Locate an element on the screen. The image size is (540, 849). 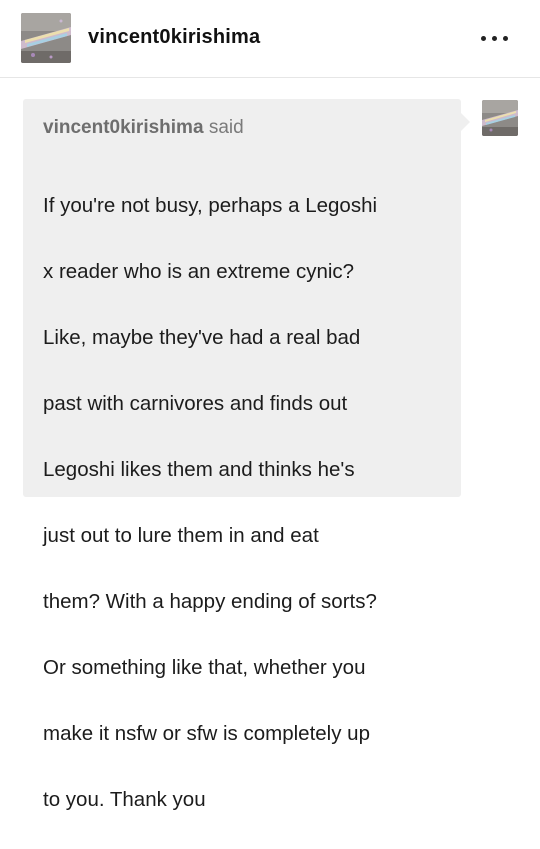
blog-name-link: vincent0kirishima is located at coordinates (174, 37).